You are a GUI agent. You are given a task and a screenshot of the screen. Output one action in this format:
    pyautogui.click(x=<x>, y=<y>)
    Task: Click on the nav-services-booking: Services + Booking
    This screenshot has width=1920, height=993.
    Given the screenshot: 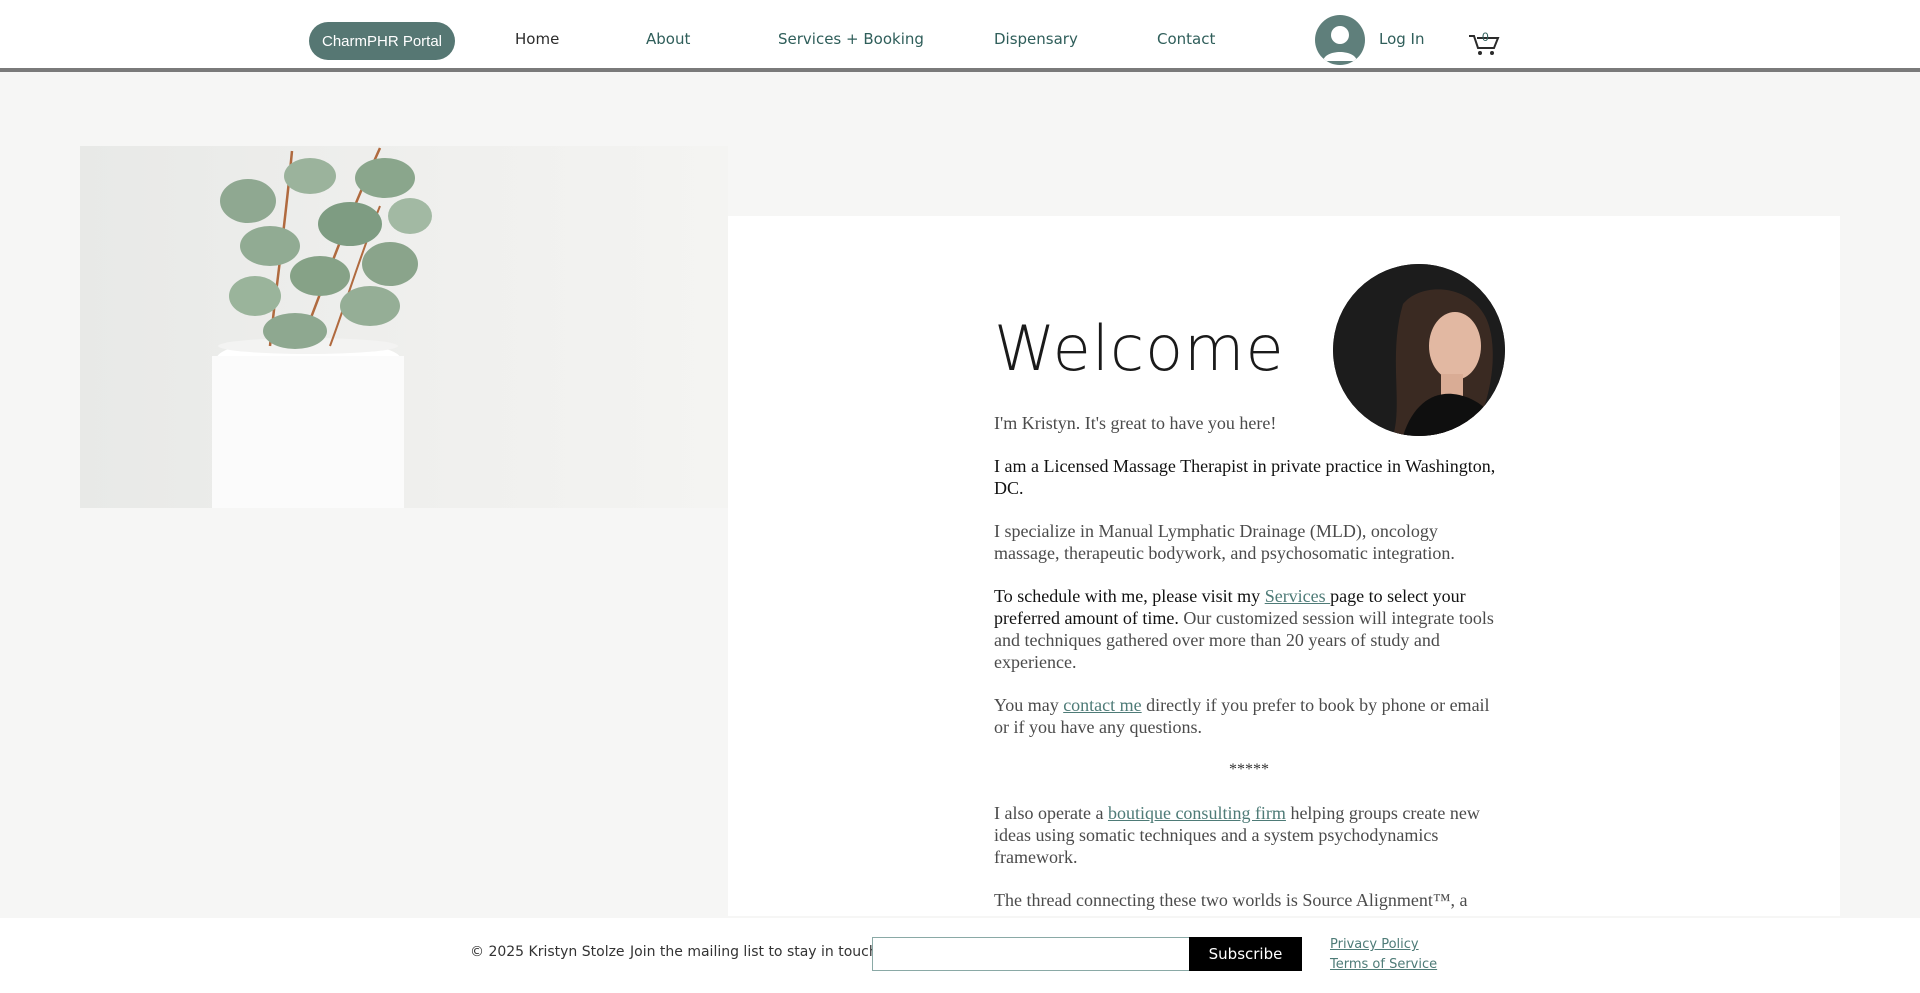 What is the action you would take?
    pyautogui.click(x=851, y=39)
    